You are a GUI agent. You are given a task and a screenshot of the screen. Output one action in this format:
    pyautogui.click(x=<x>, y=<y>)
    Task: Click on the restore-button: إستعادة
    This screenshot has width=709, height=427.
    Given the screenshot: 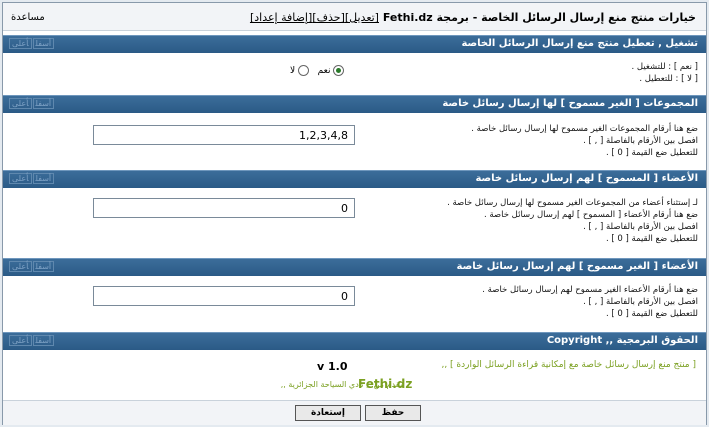 What is the action you would take?
    pyautogui.click(x=328, y=413)
    